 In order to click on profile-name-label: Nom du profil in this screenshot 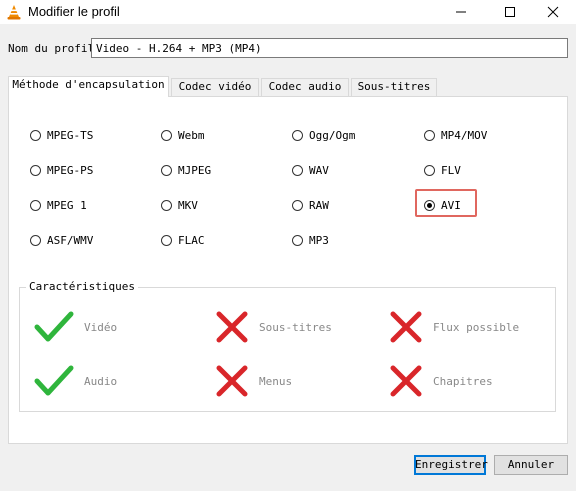, I will do `click(51, 48)`.